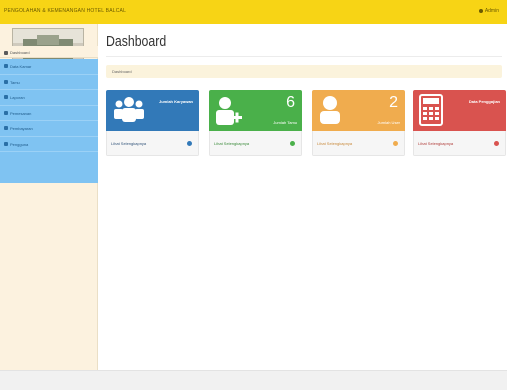 This screenshot has height=390, width=507. Describe the element at coordinates (304, 56) in the screenshot. I see `title-divider` at that location.